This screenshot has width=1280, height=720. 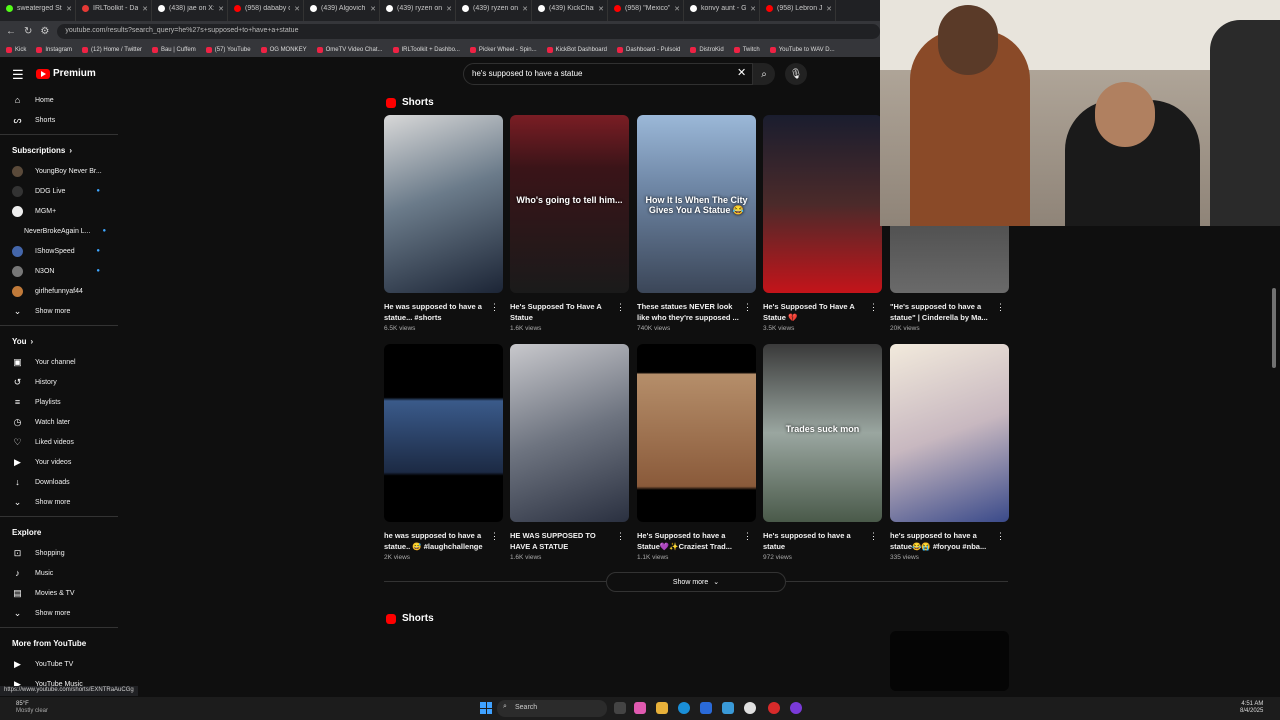 What do you see at coordinates (569, 541) in the screenshot?
I see `short-title: HE WAS SUPPOSED TO HAVE A STATUE` at bounding box center [569, 541].